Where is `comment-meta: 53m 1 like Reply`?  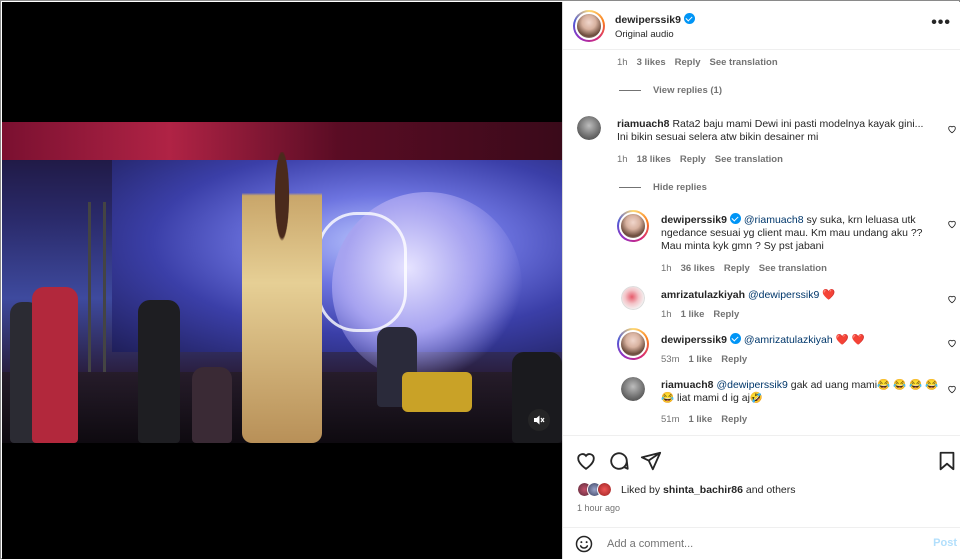 comment-meta: 53m 1 like Reply is located at coordinates (708, 359).